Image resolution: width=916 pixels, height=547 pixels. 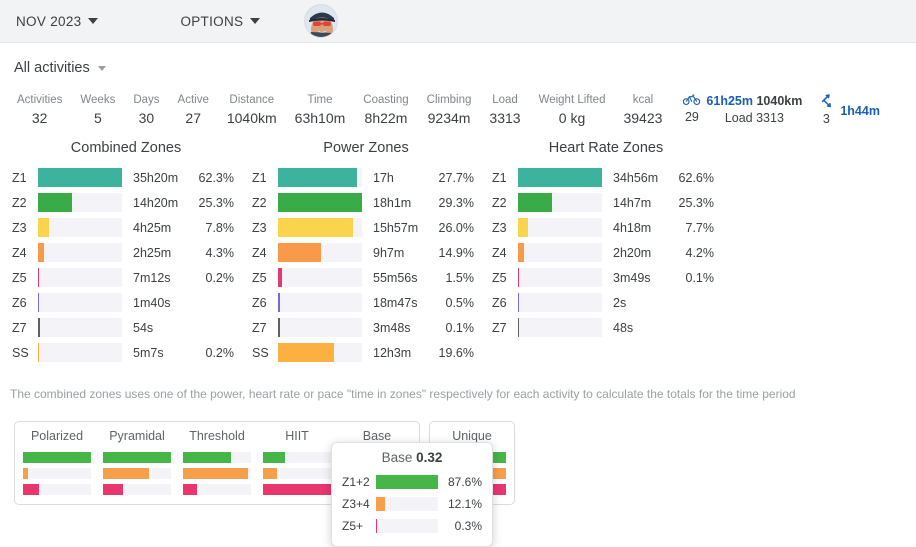 What do you see at coordinates (356, 504) in the screenshot?
I see `tooltip-row-name: Z3+4` at bounding box center [356, 504].